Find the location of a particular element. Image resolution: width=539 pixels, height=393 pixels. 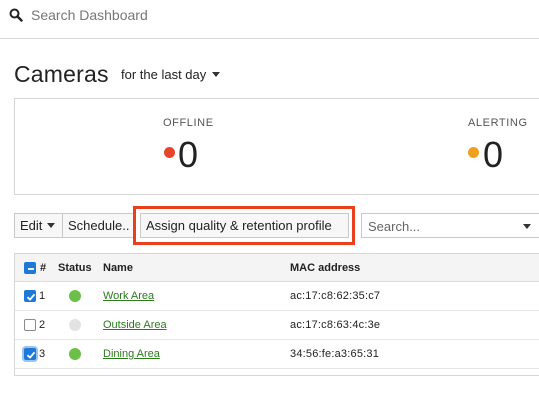

schedule-button: Schedule.. is located at coordinates (98, 225).